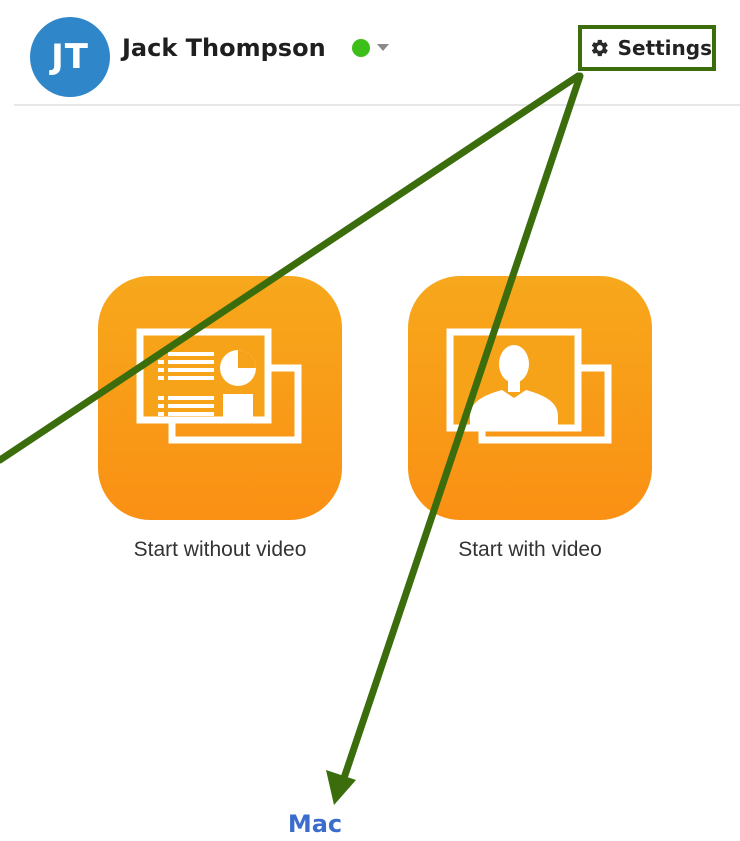 This screenshot has width=740, height=841. Describe the element at coordinates (377, 105) in the screenshot. I see `header-divider` at that location.